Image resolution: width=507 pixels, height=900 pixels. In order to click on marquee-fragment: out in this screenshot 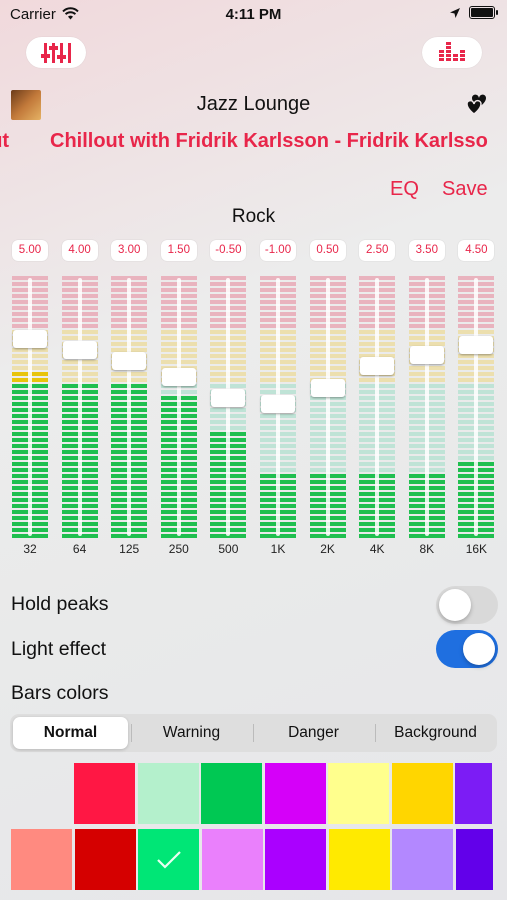, I will do `click(5, 141)`.